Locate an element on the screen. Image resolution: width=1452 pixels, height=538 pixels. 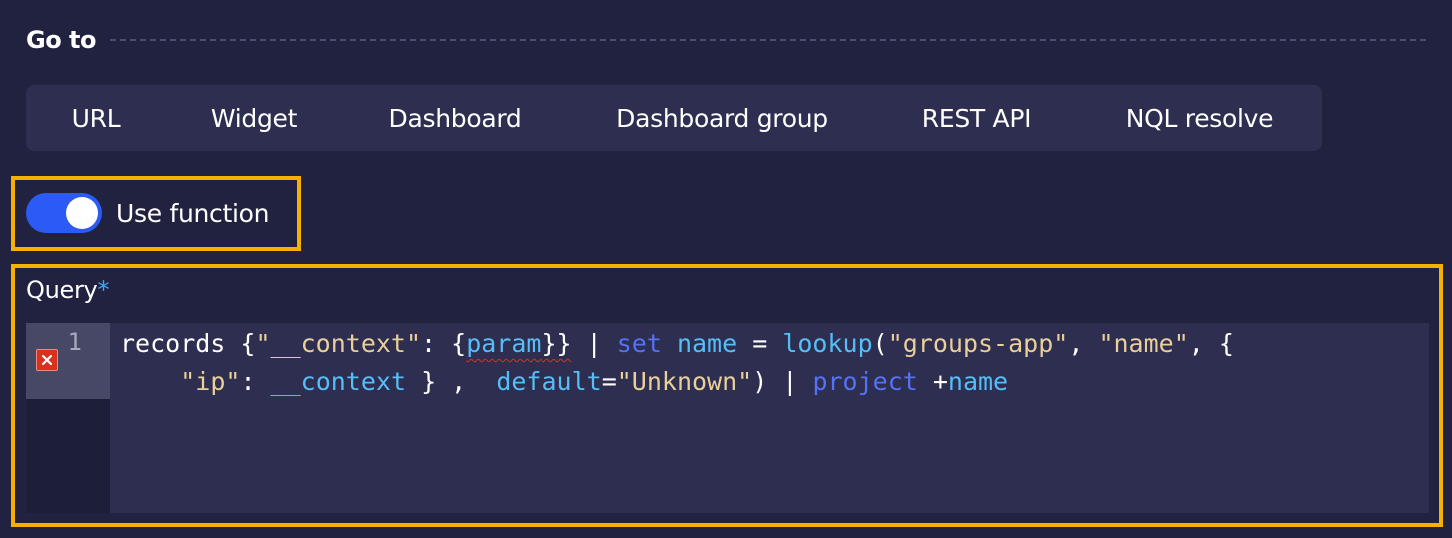
code-token: : is located at coordinates (255, 381).